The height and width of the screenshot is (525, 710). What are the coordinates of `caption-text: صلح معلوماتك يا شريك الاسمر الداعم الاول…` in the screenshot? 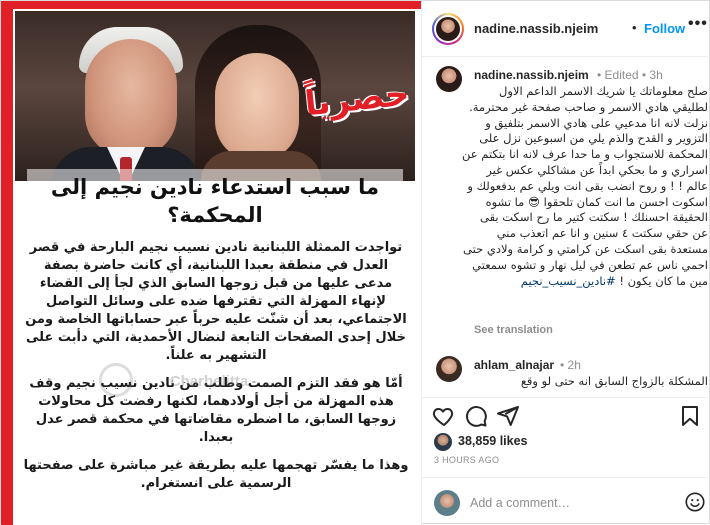 It's located at (585, 186).